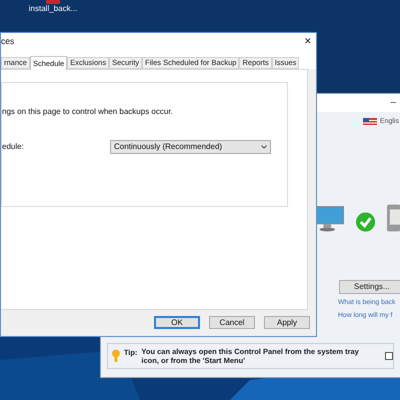 This screenshot has width=400, height=400. What do you see at coordinates (177, 322) in the screenshot?
I see `dialog-button: OK` at bounding box center [177, 322].